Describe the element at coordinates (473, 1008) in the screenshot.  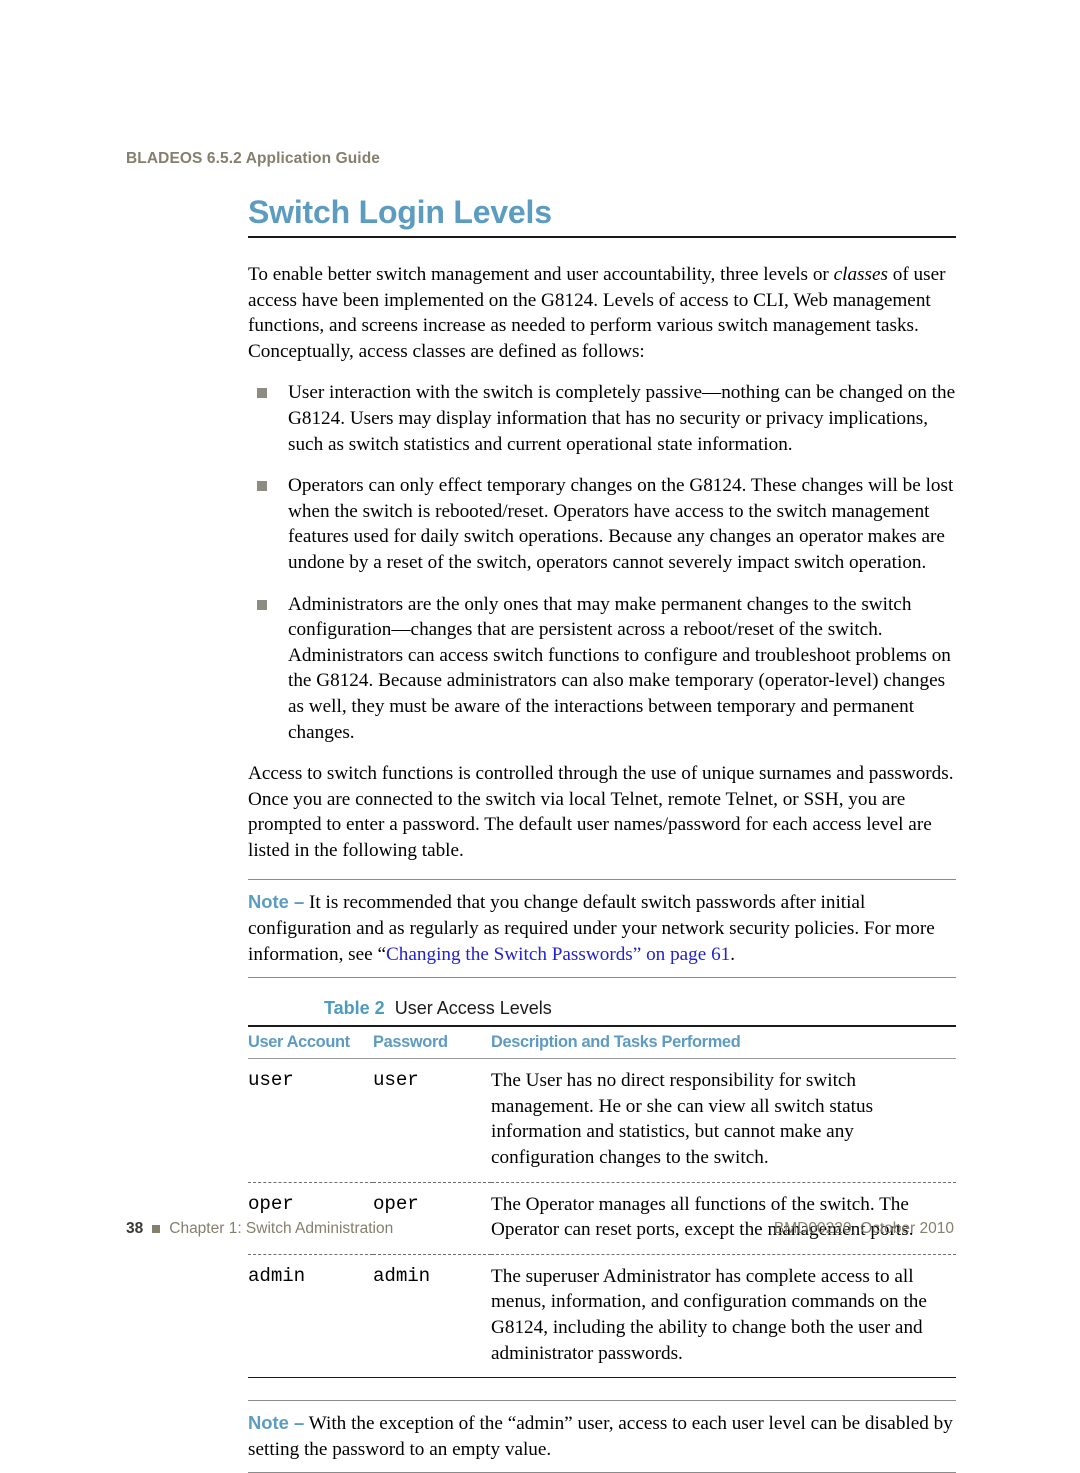
I see `table-title: User Access Levels` at that location.